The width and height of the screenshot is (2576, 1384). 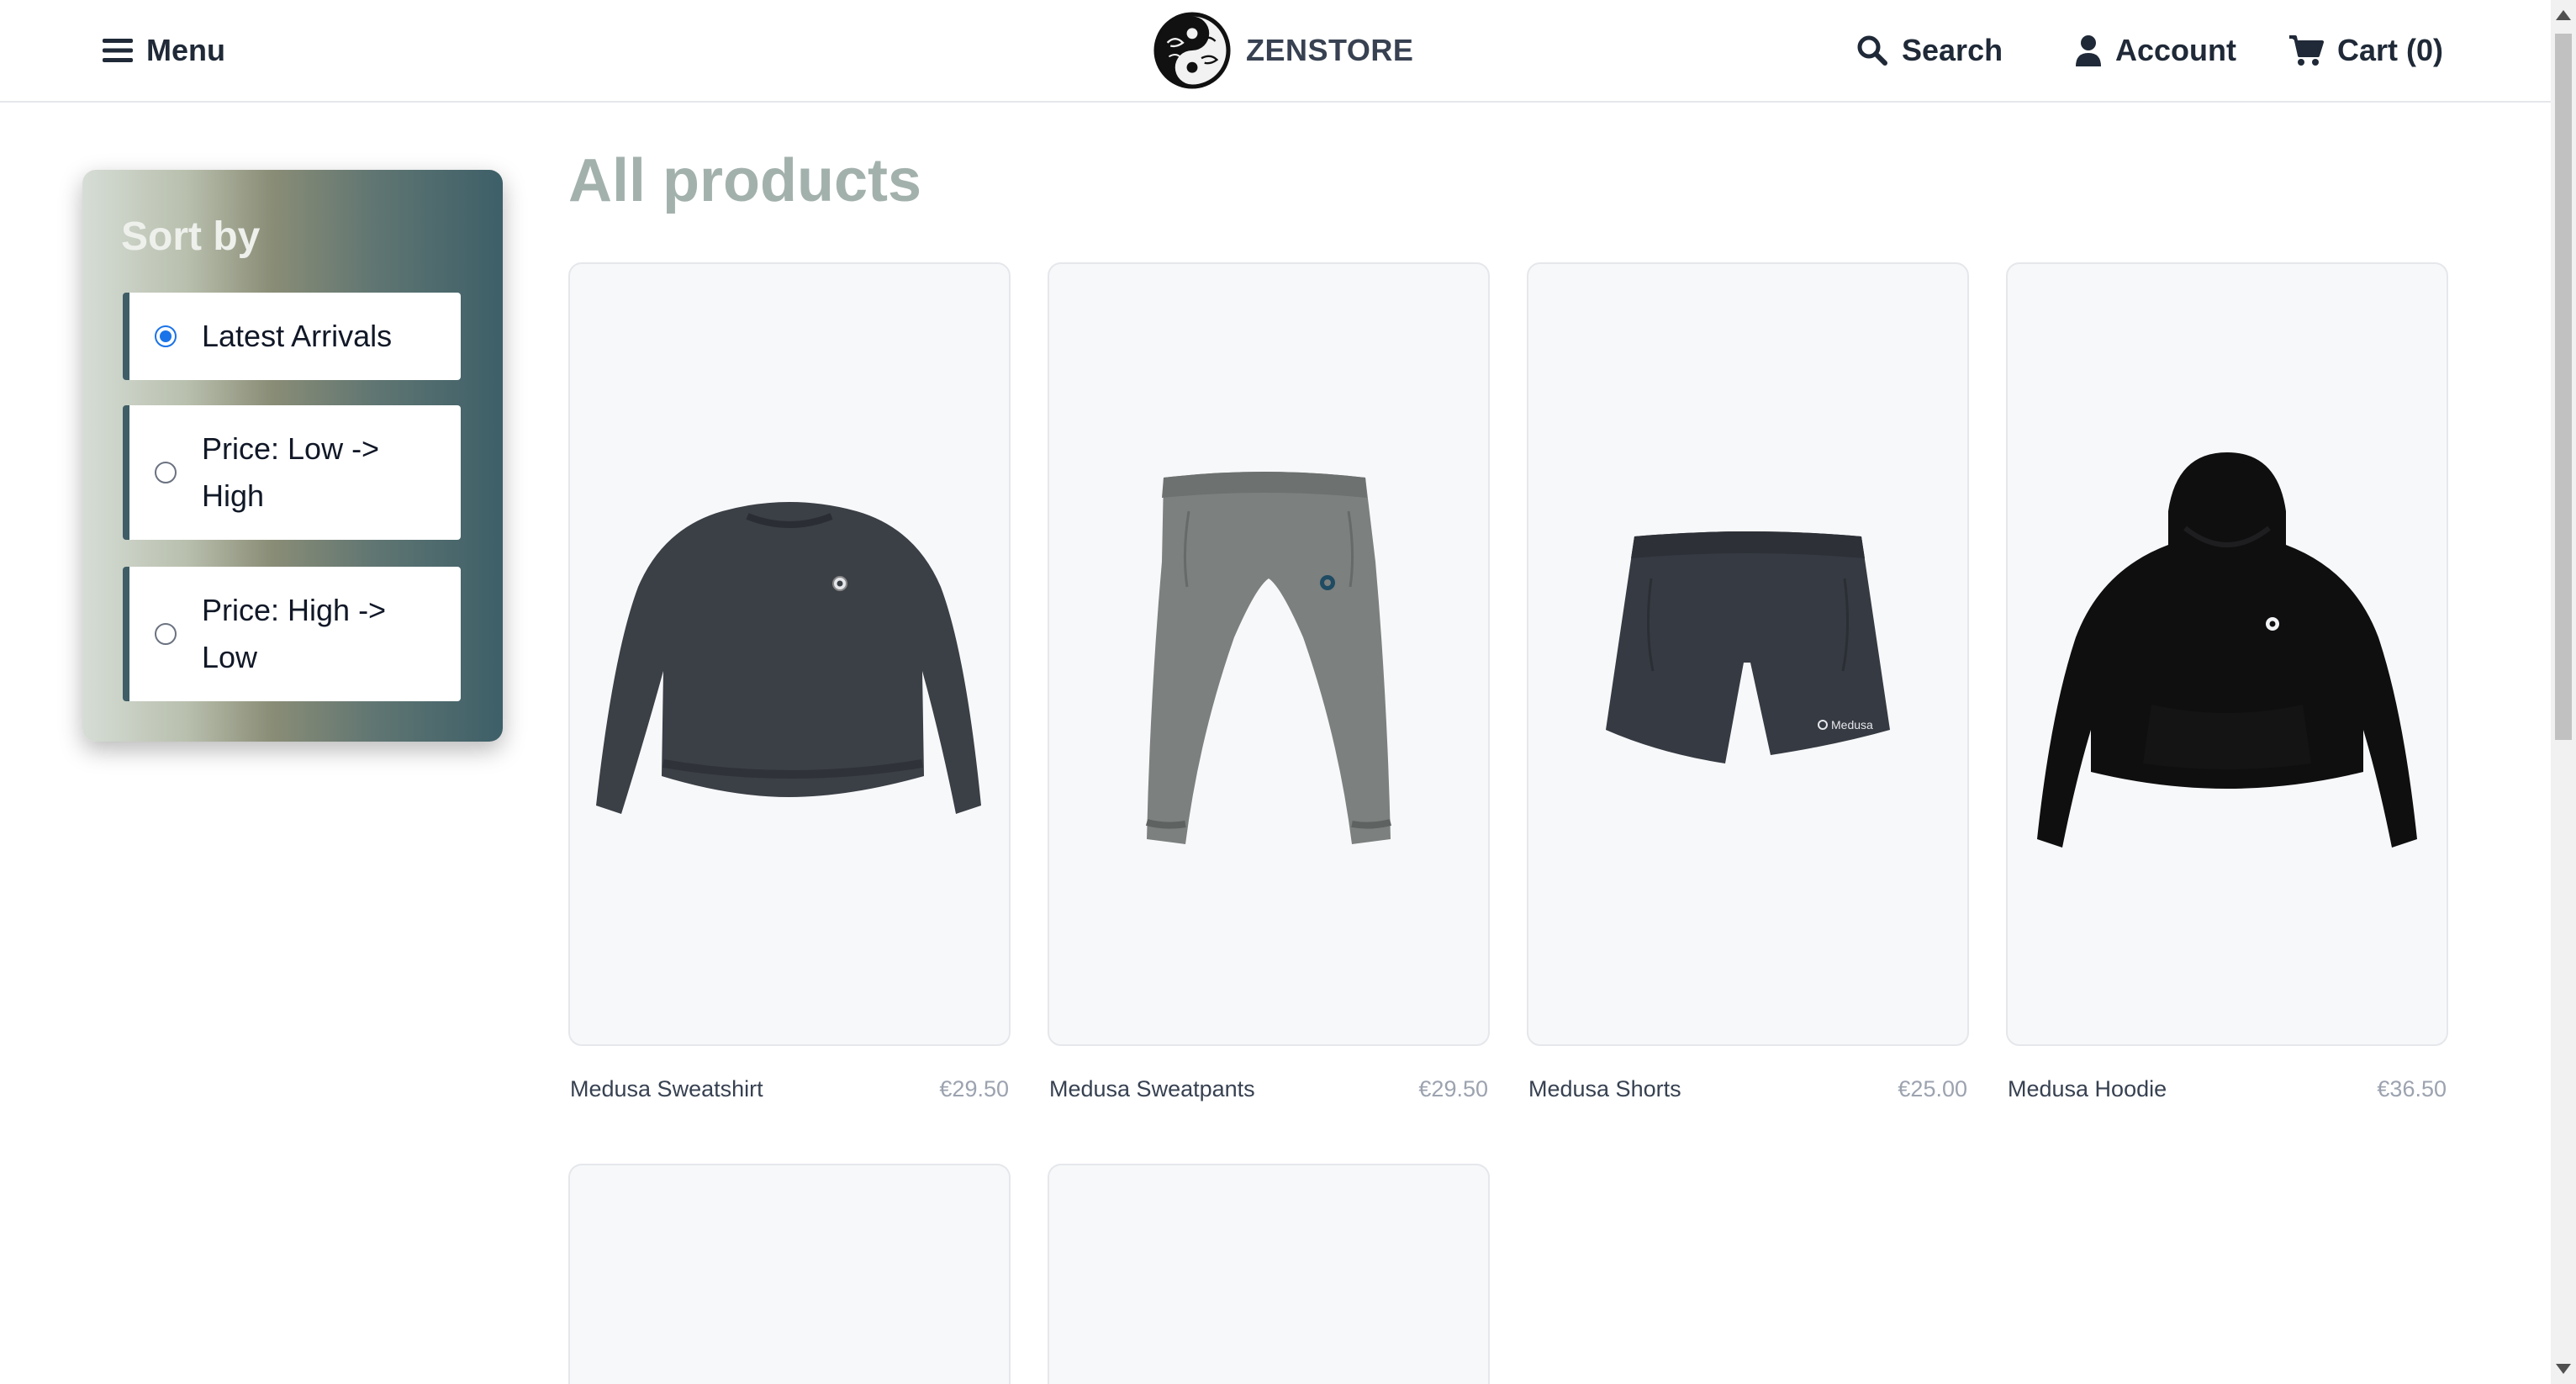 What do you see at coordinates (118, 50) in the screenshot?
I see `hamburger-icon` at bounding box center [118, 50].